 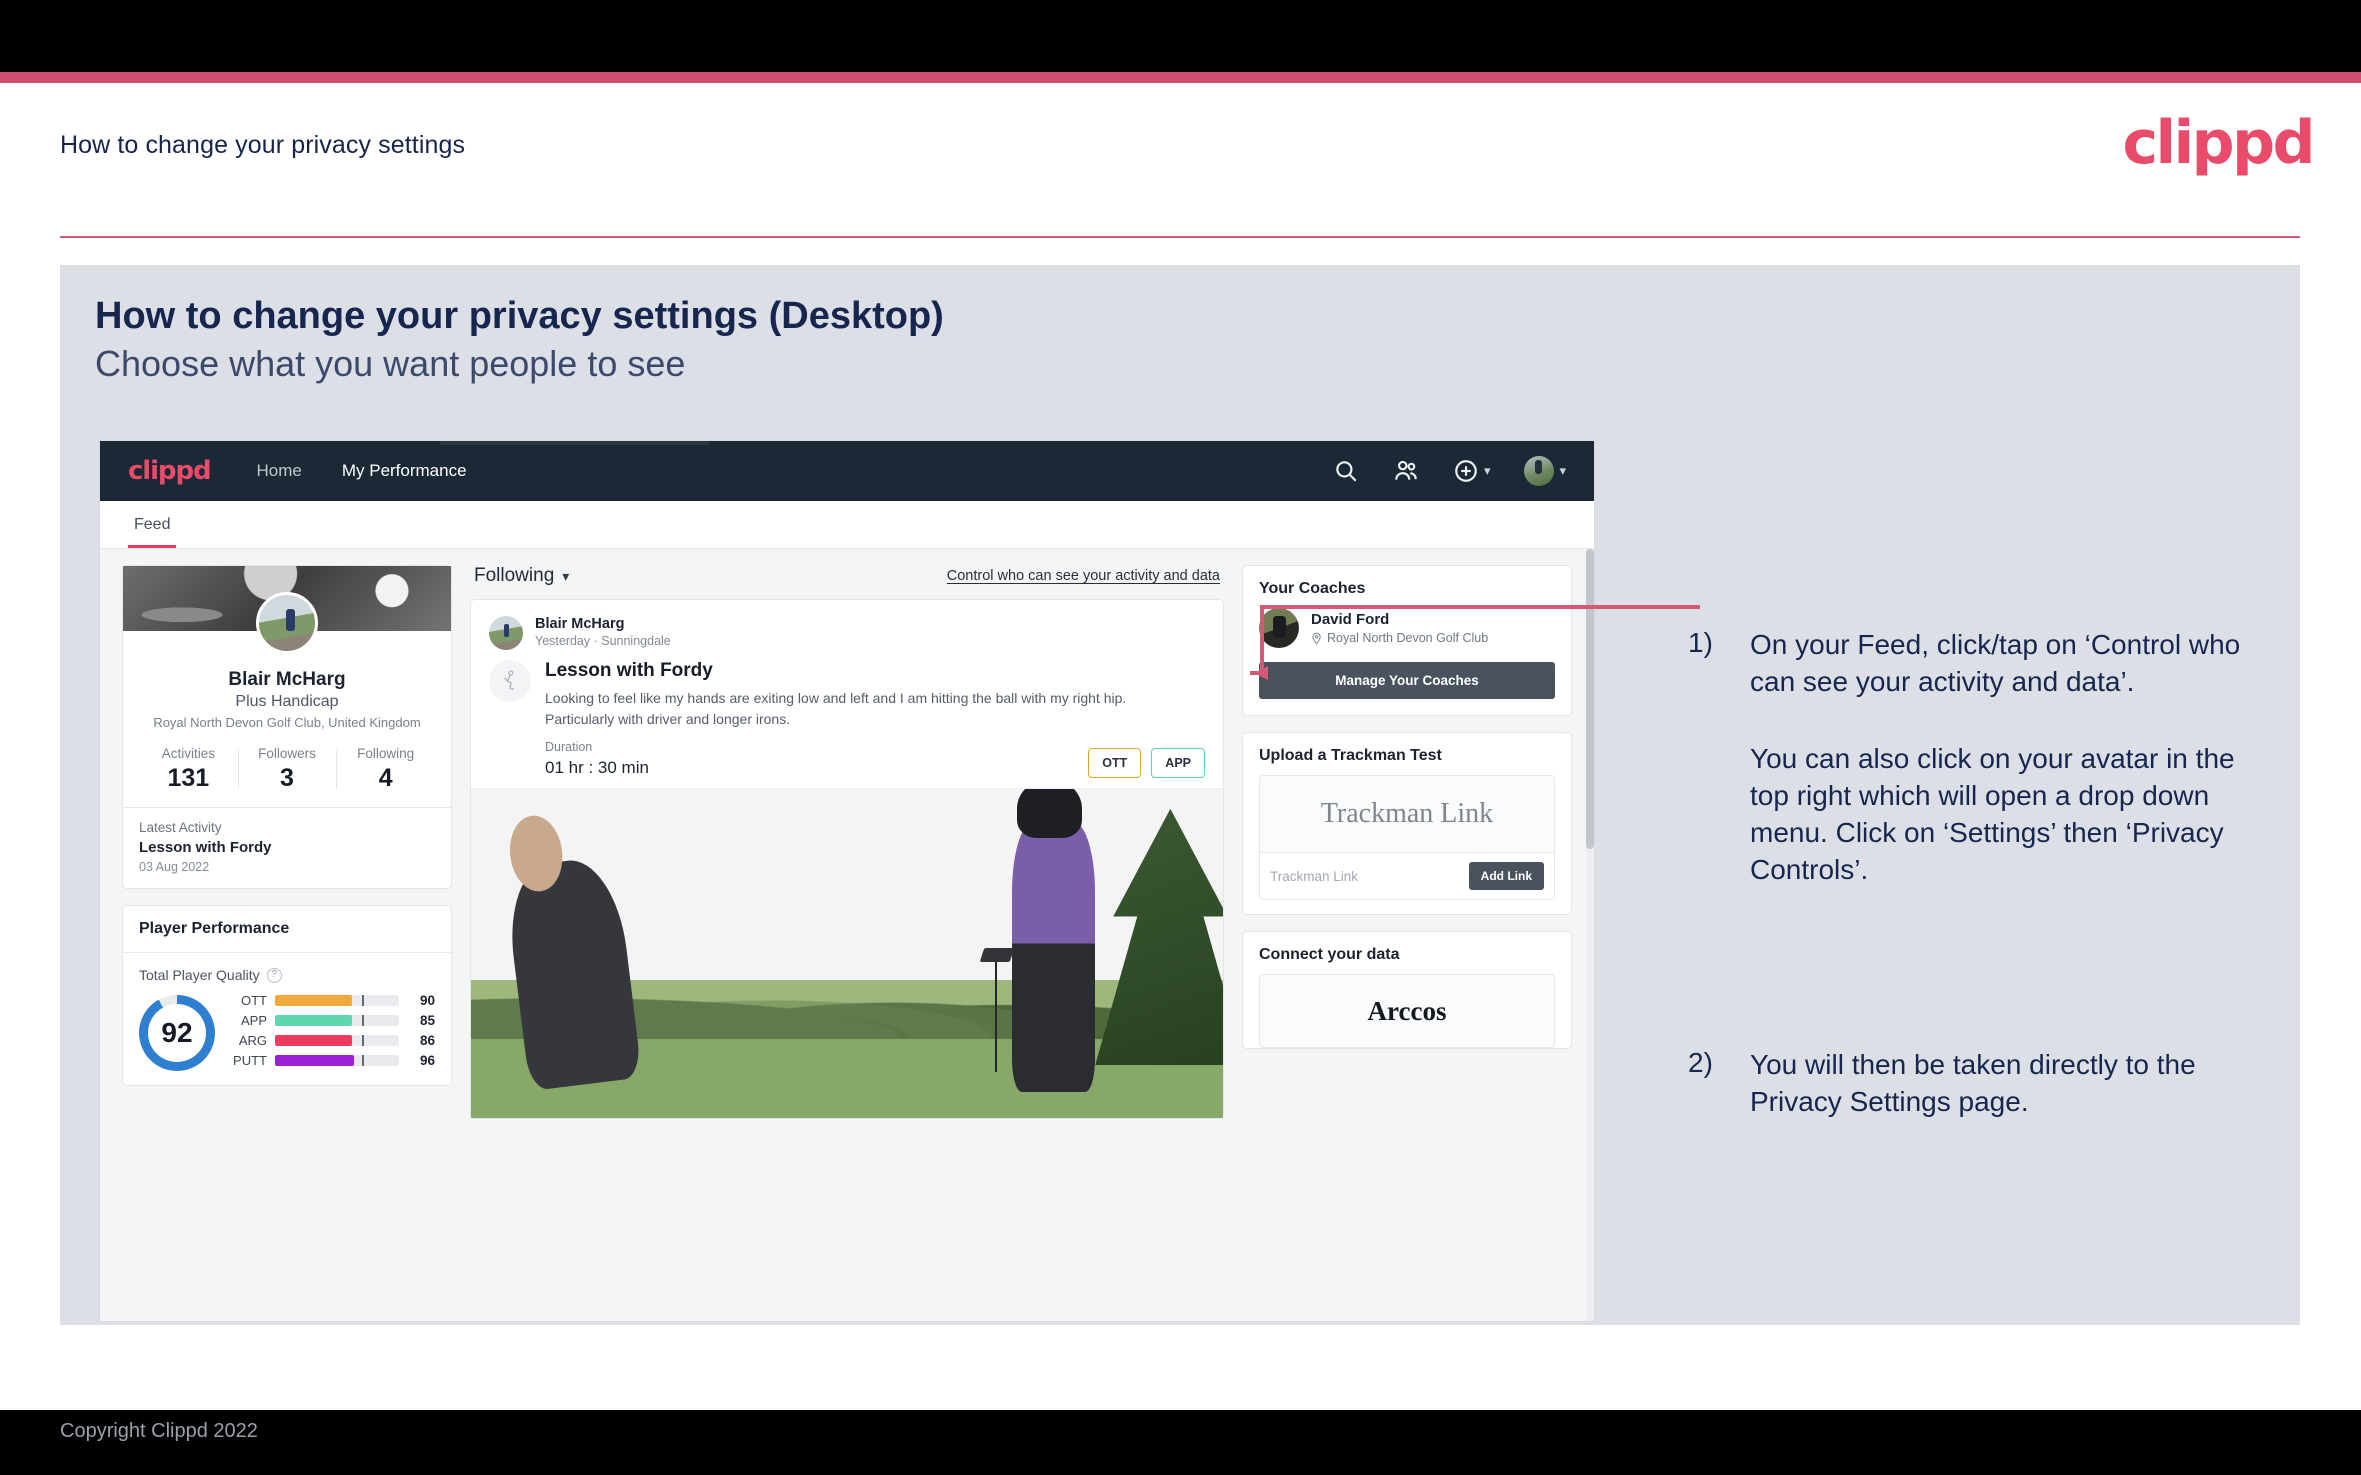 I want to click on bar-row: APP 85, so click(x=332, y=1020).